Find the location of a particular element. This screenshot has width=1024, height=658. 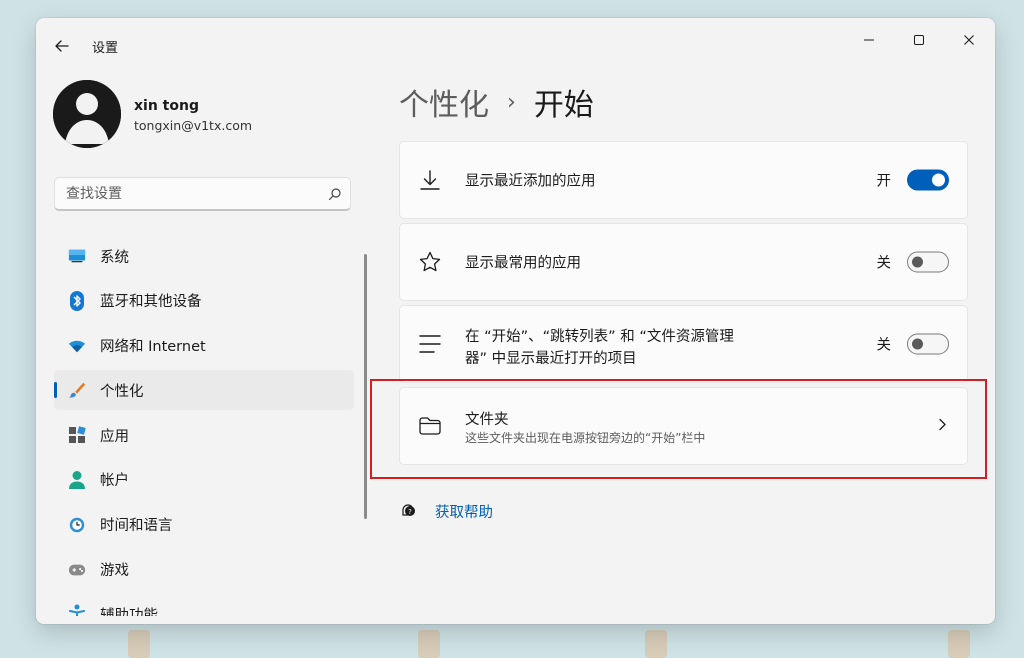

star-icon is located at coordinates (430, 262).